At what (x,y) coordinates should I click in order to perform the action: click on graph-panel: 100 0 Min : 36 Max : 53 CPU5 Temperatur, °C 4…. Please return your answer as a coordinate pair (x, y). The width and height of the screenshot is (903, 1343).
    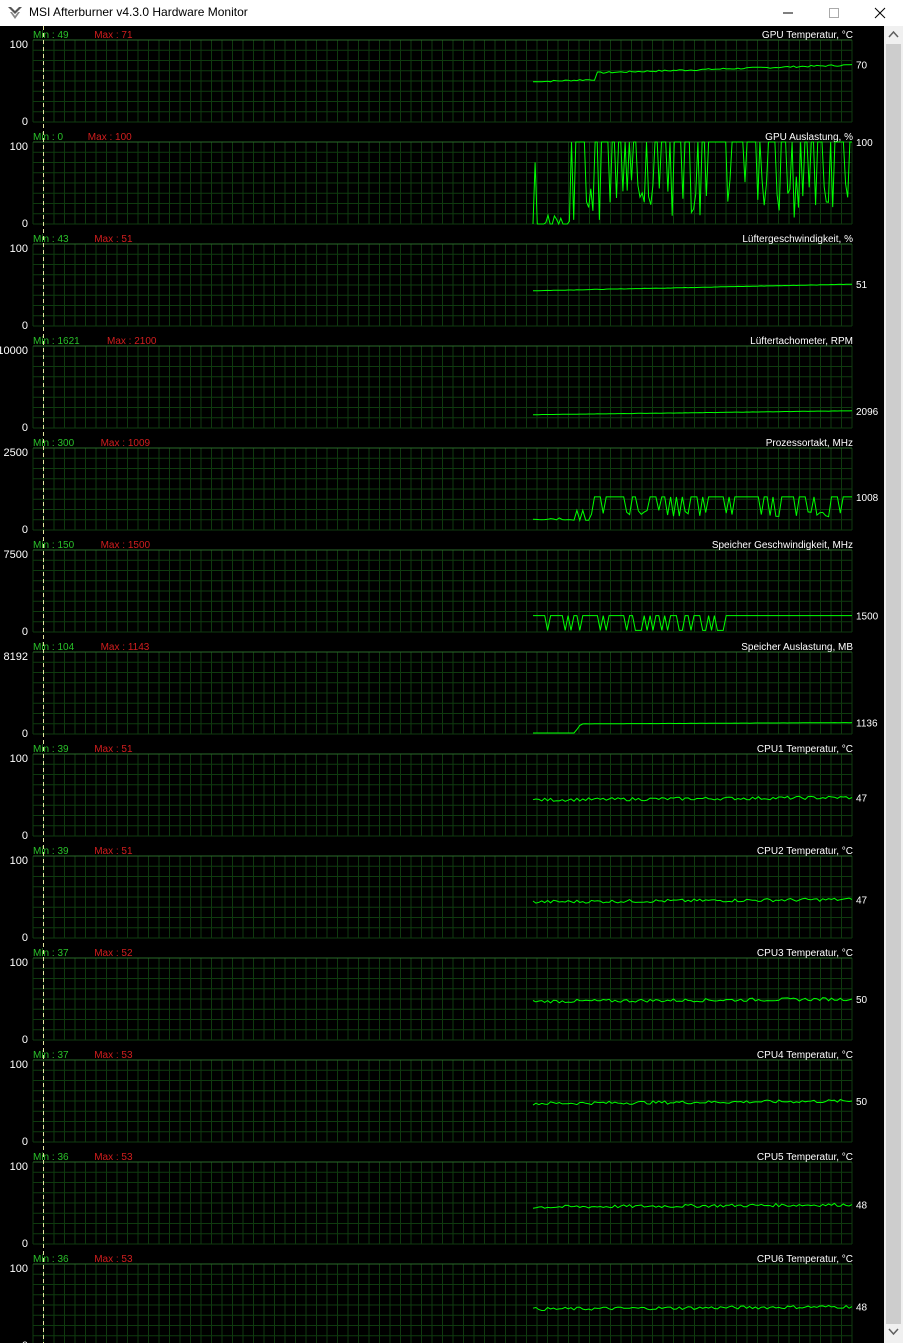
    Looking at the image, I should click on (439, 1201).